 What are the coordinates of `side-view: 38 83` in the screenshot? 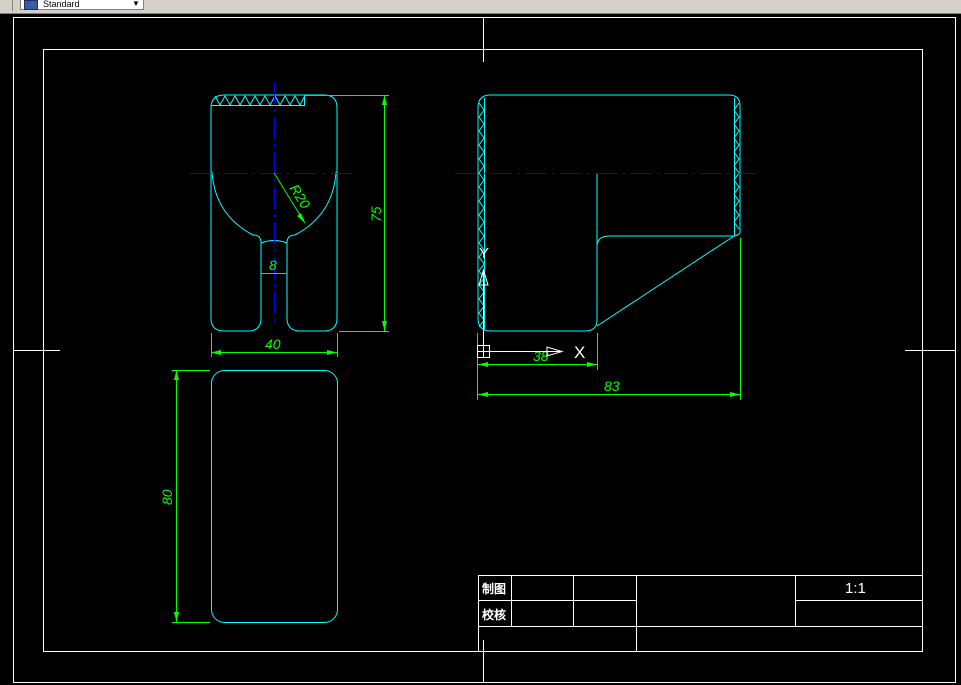 It's located at (607, 247).